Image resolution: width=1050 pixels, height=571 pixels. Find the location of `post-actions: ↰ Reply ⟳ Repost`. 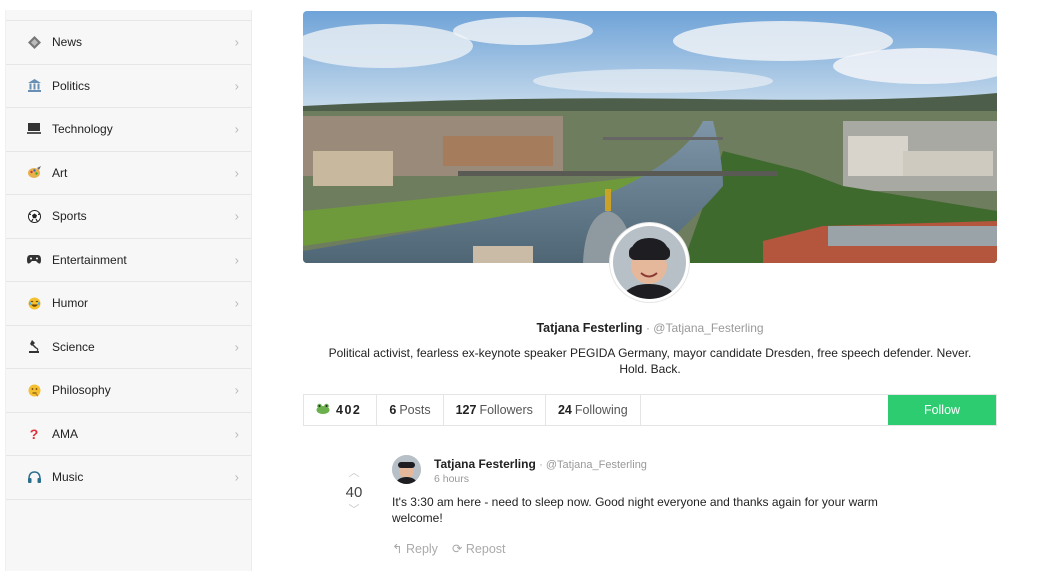

post-actions: ↰ Reply ⟳ Repost is located at coordinates (449, 548).